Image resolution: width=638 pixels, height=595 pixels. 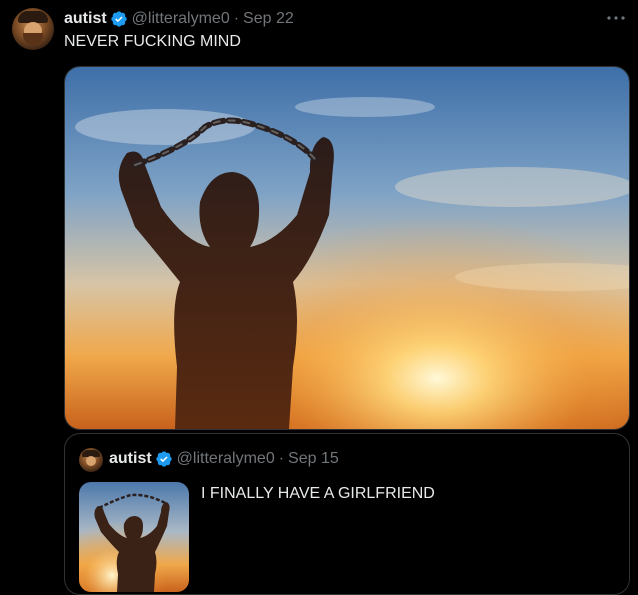 I want to click on tweet-date: Sep 22, so click(x=268, y=19).